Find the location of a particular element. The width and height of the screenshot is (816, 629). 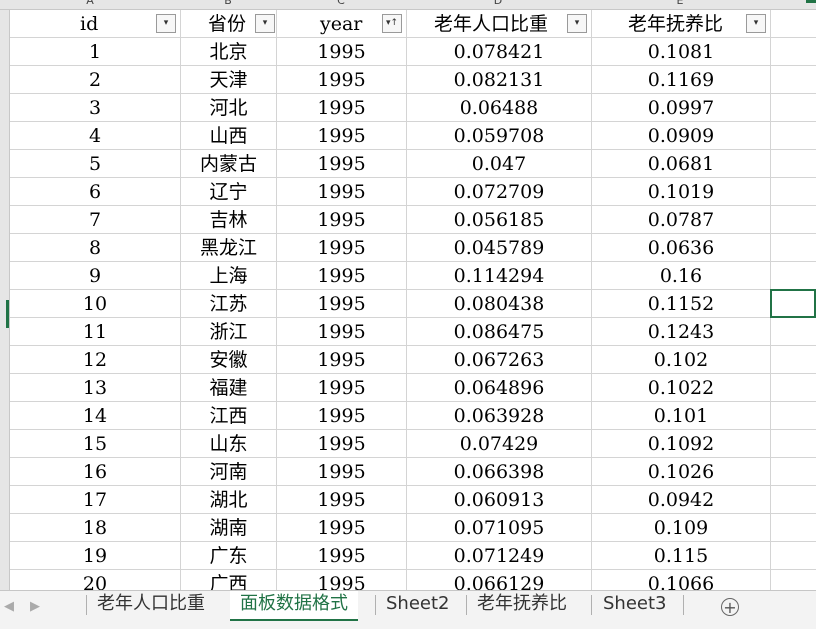

cell-dependency-ratio: 0.1019 is located at coordinates (681, 192).